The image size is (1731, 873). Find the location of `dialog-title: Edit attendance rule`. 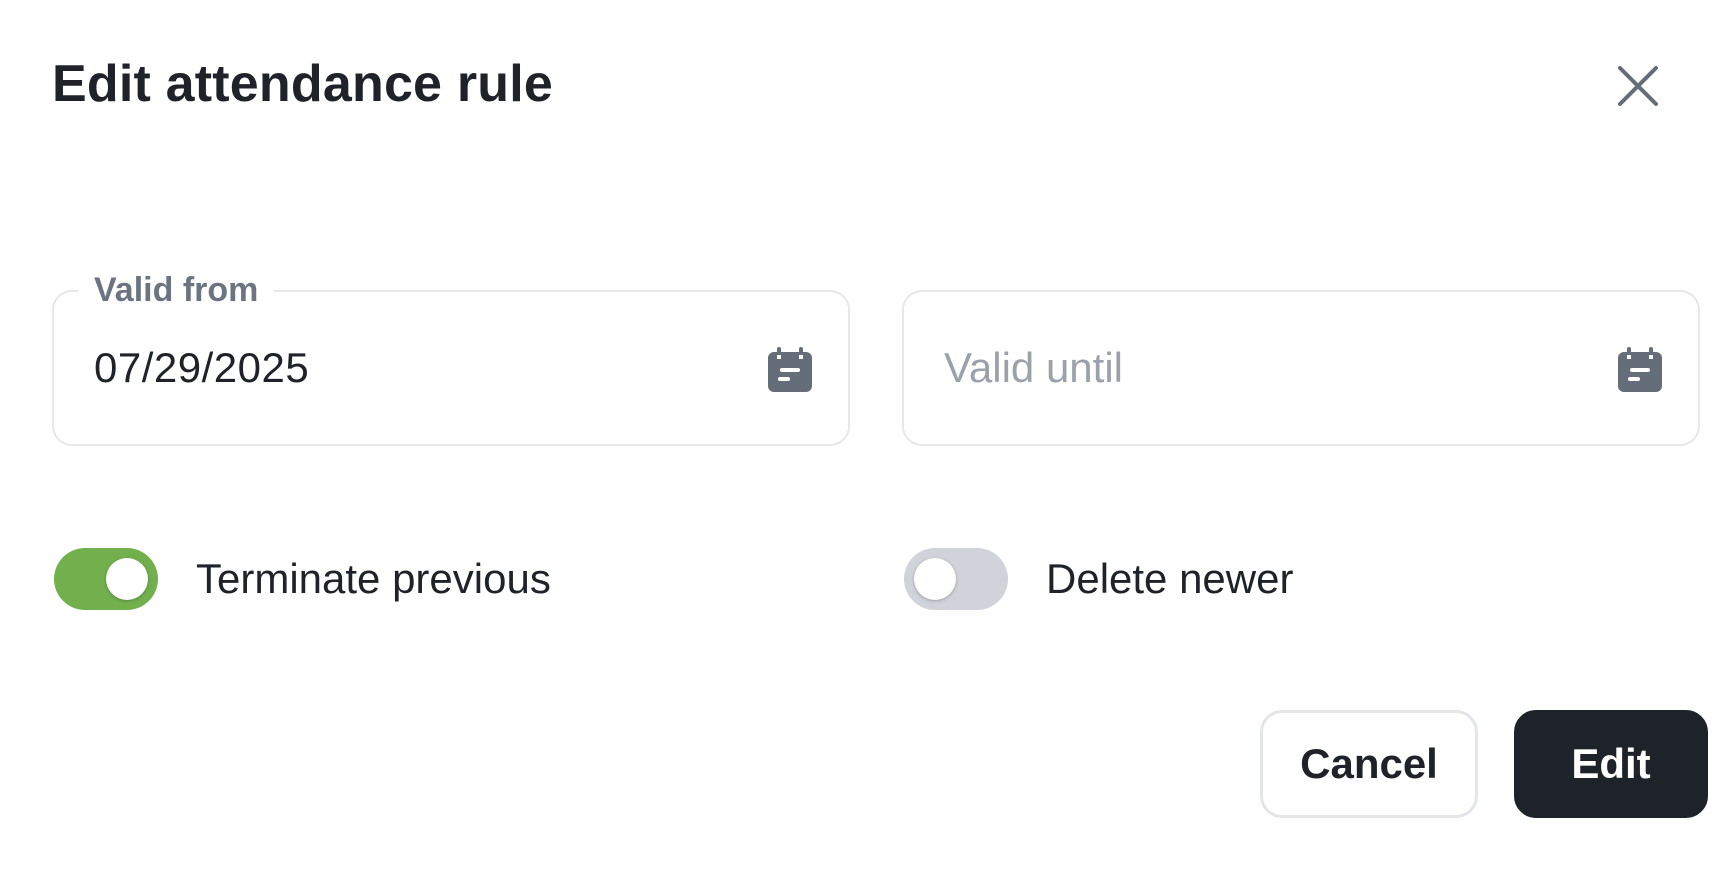

dialog-title: Edit attendance rule is located at coordinates (302, 84).